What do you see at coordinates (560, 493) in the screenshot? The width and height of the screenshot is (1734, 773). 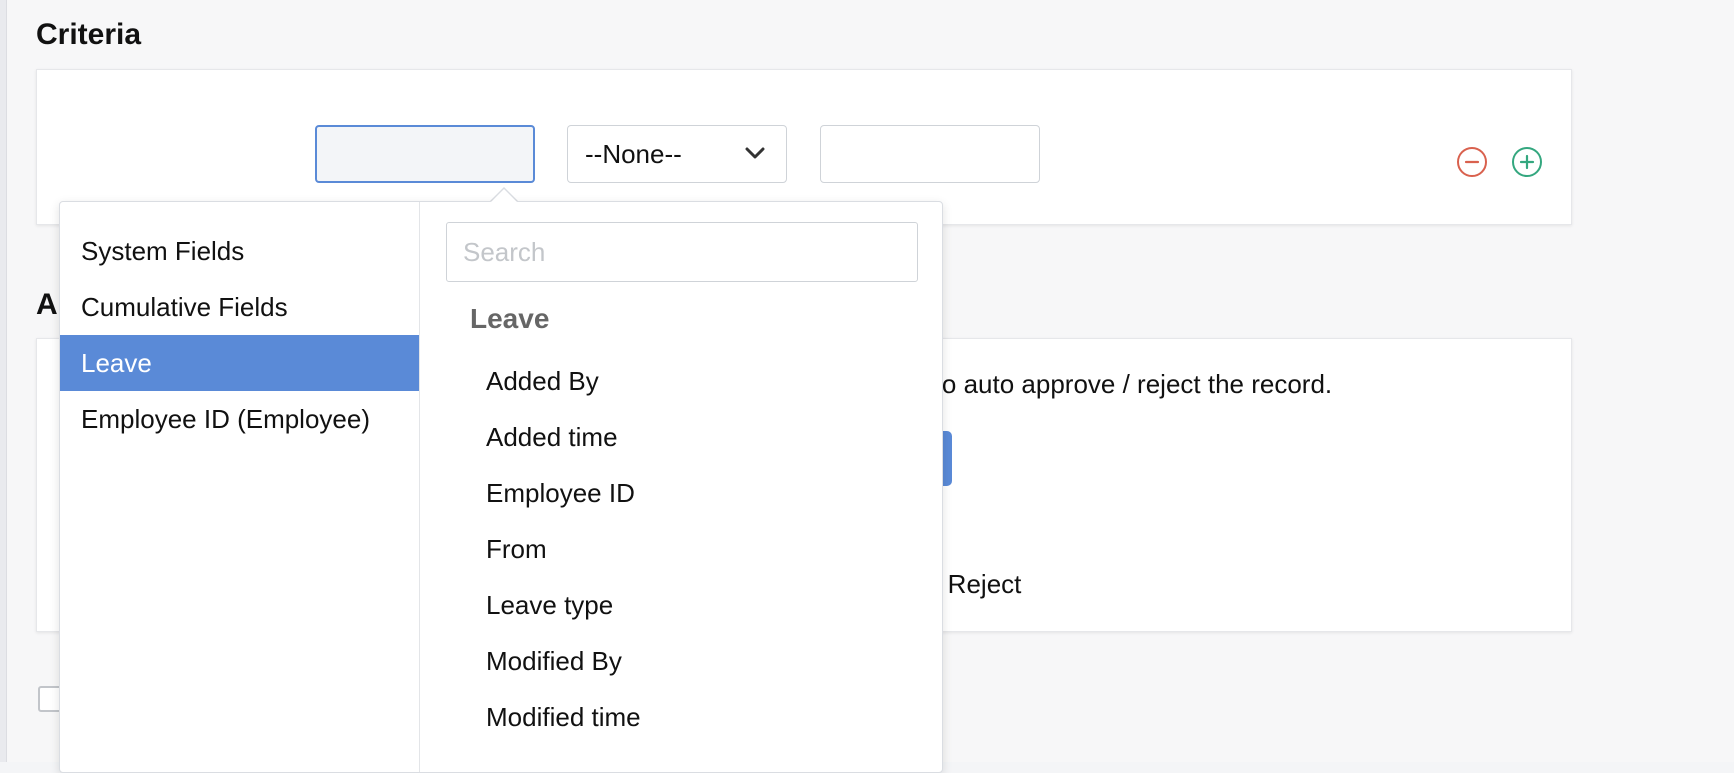 I see `field-option-employee-id: Employee ID` at bounding box center [560, 493].